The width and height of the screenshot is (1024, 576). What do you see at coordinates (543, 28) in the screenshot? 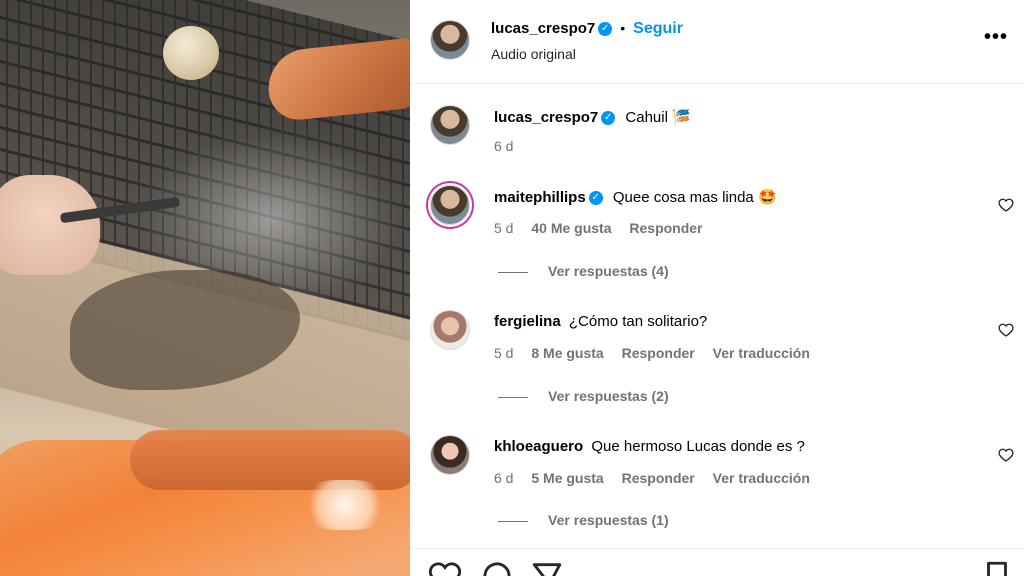
I see `header-username: lucas_crespo7` at bounding box center [543, 28].